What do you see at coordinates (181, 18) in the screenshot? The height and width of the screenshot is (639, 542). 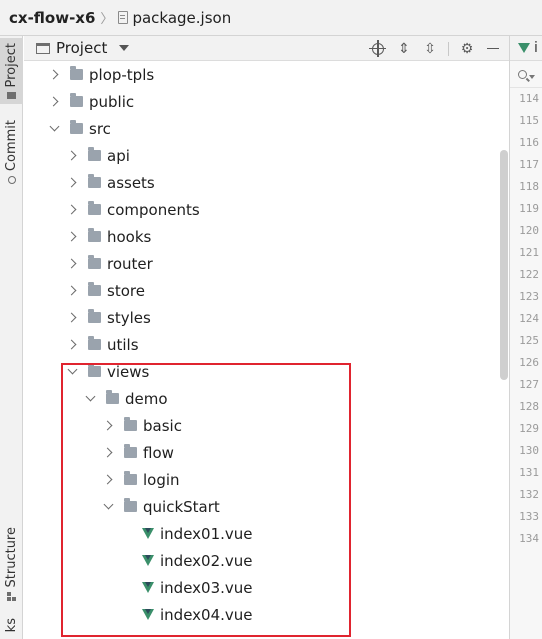 I see `breadcrumb-file: package.json` at bounding box center [181, 18].